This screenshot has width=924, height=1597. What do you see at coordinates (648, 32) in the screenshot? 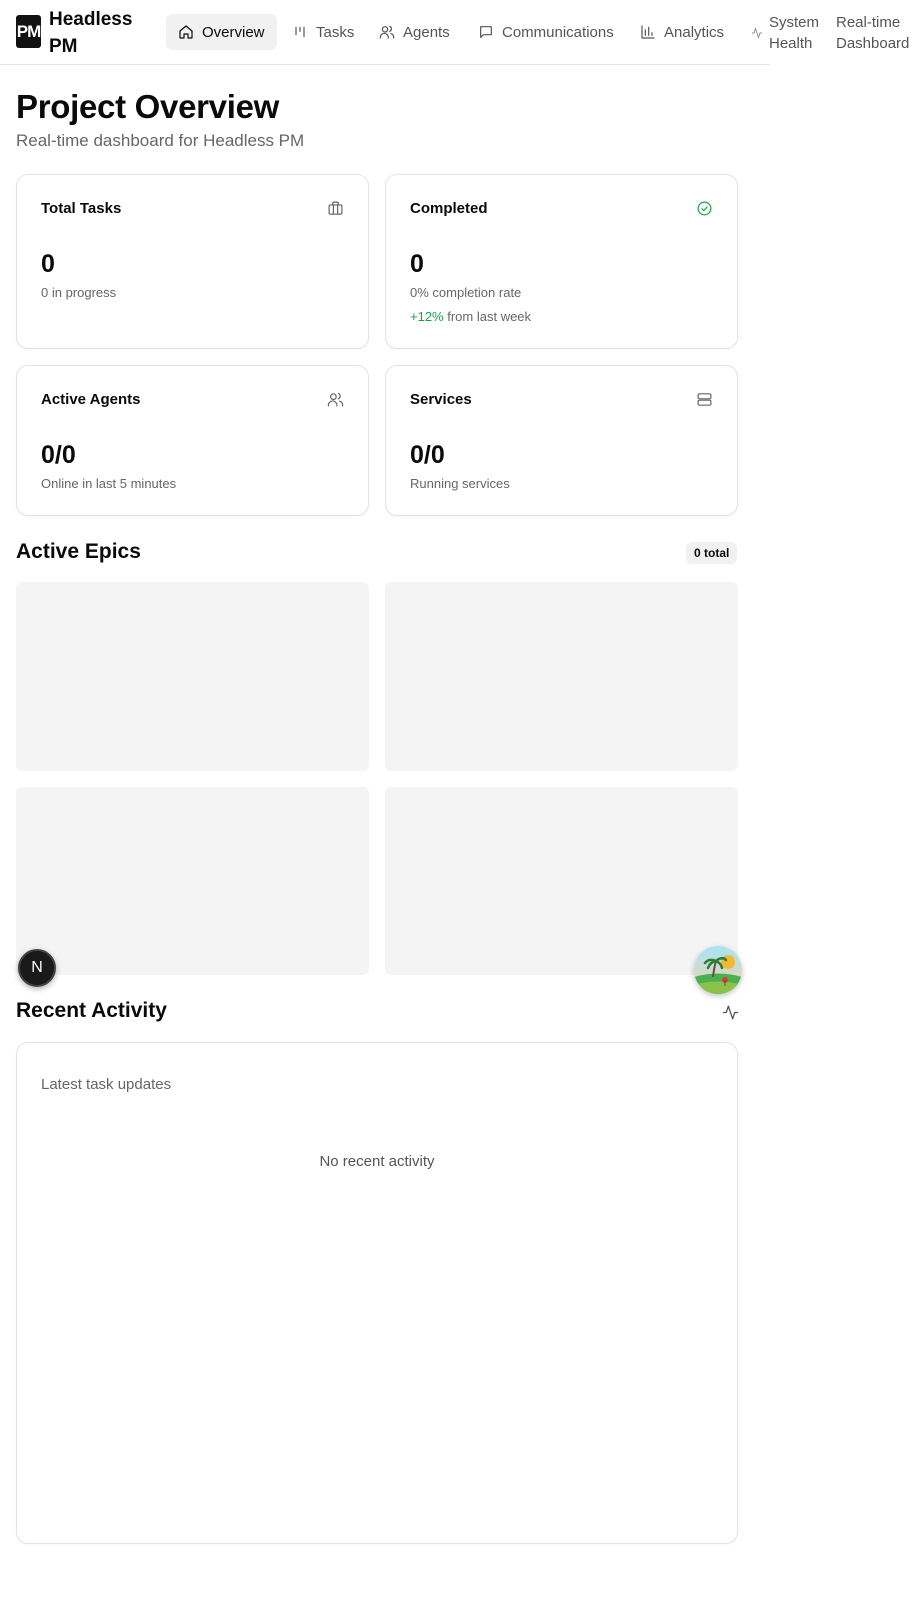
I see `bar-chart-icon` at bounding box center [648, 32].